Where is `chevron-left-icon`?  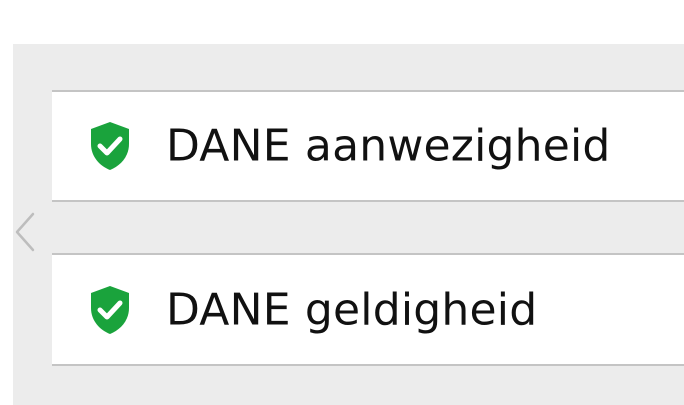 chevron-left-icon is located at coordinates (25, 232).